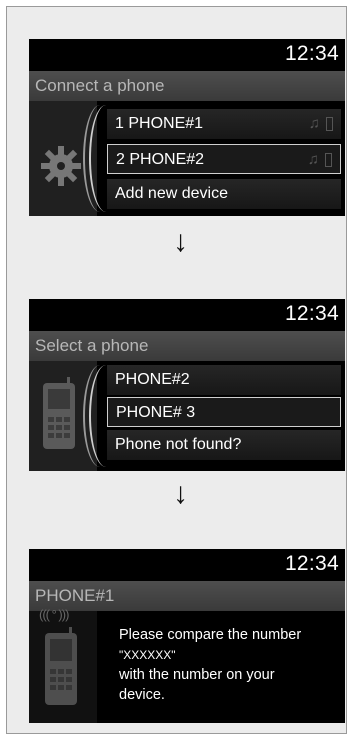  I want to click on list-item-label: PHONE# 3, so click(156, 412).